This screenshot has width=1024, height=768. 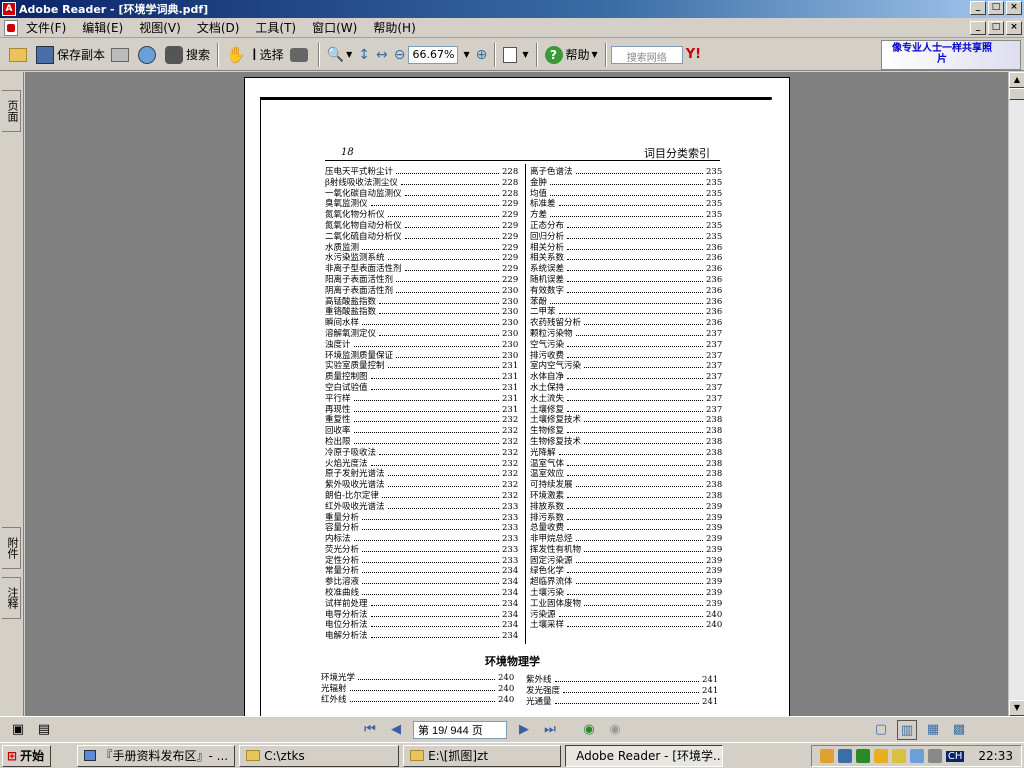 What do you see at coordinates (174, 54) in the screenshot?
I see `binoculars-icon` at bounding box center [174, 54].